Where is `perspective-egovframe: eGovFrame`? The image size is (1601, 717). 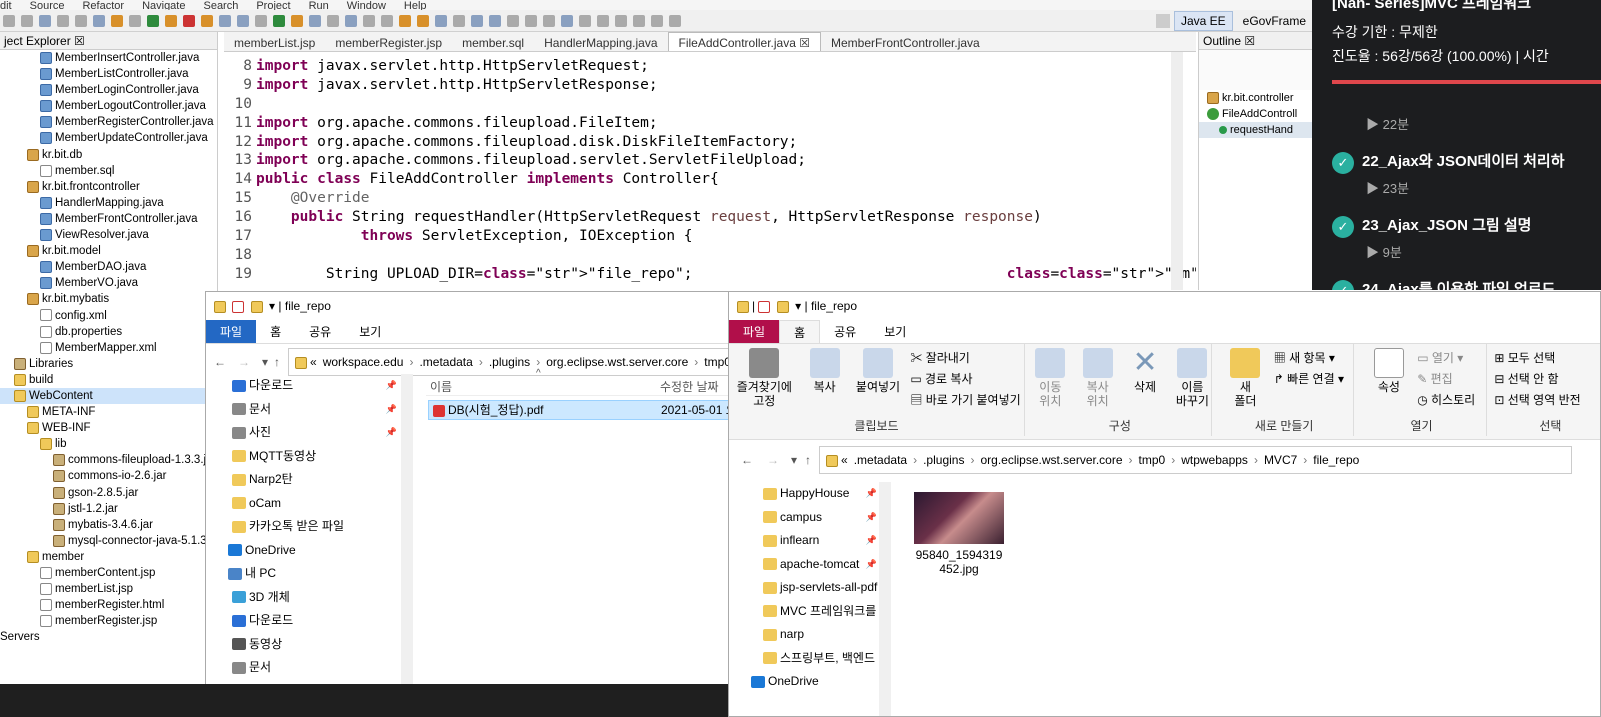 perspective-egovframe: eGovFrame is located at coordinates (1274, 21).